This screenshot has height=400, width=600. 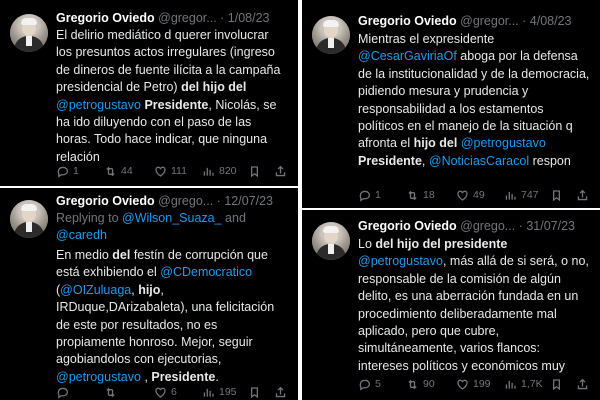 What do you see at coordinates (378, 384) in the screenshot?
I see `replies-count: 5` at bounding box center [378, 384].